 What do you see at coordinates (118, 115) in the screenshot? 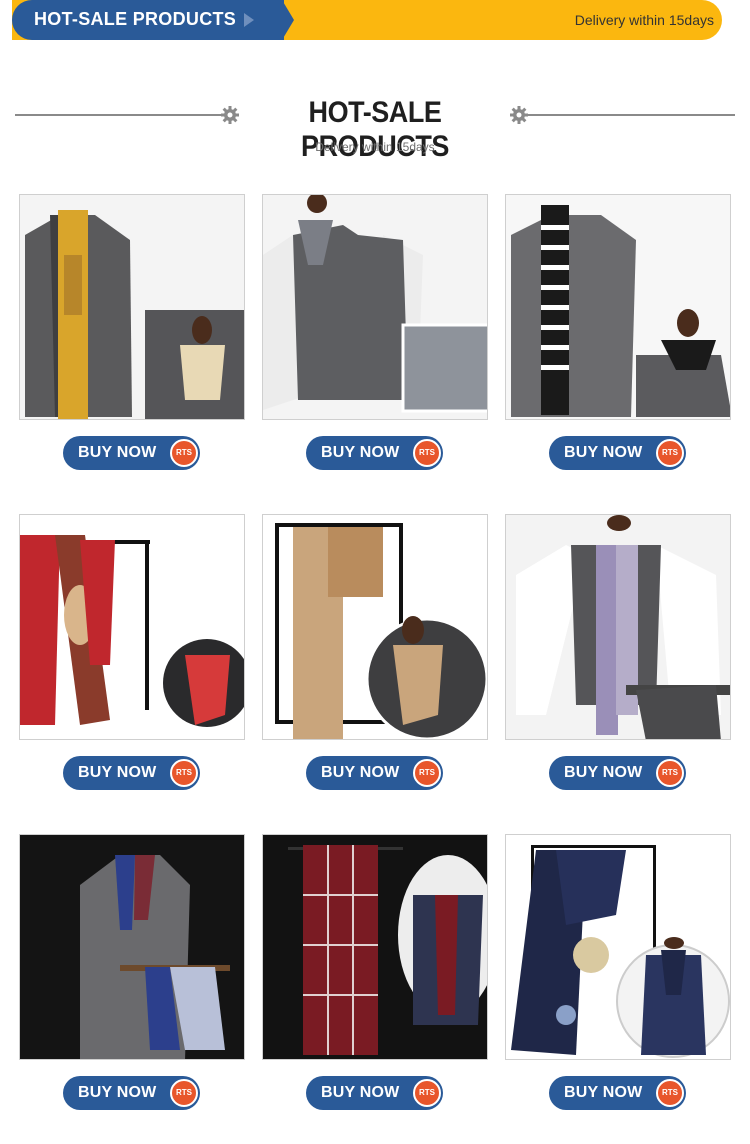
I see `heading-divider-left` at bounding box center [118, 115].